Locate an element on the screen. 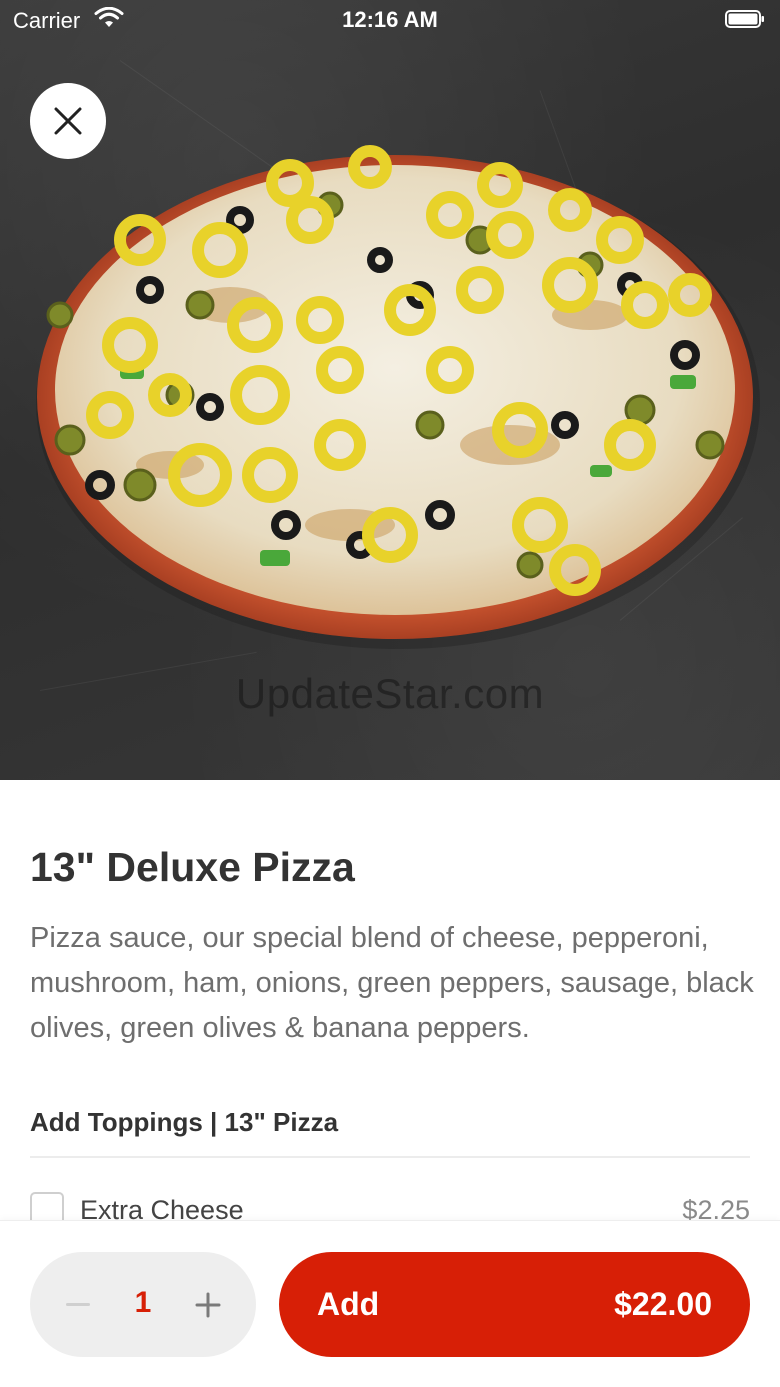  decrease-quantity-button is located at coordinates (78, 1304).